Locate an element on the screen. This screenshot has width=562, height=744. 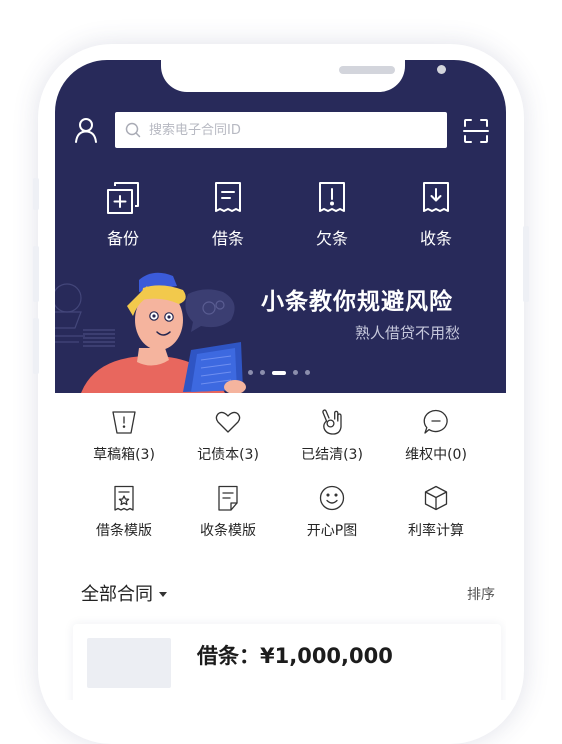
feature-label: 维权中(0) is located at coordinates (436, 455).